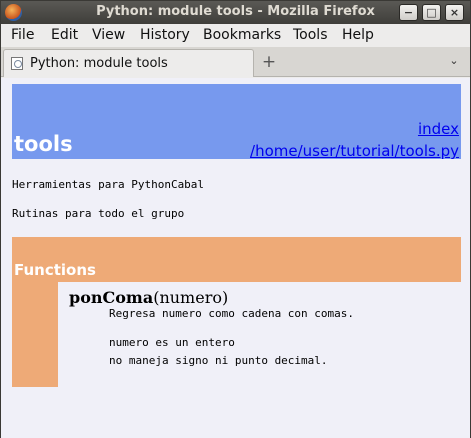 This screenshot has width=471, height=438. What do you see at coordinates (438, 129) in the screenshot?
I see `index-link: index` at bounding box center [438, 129].